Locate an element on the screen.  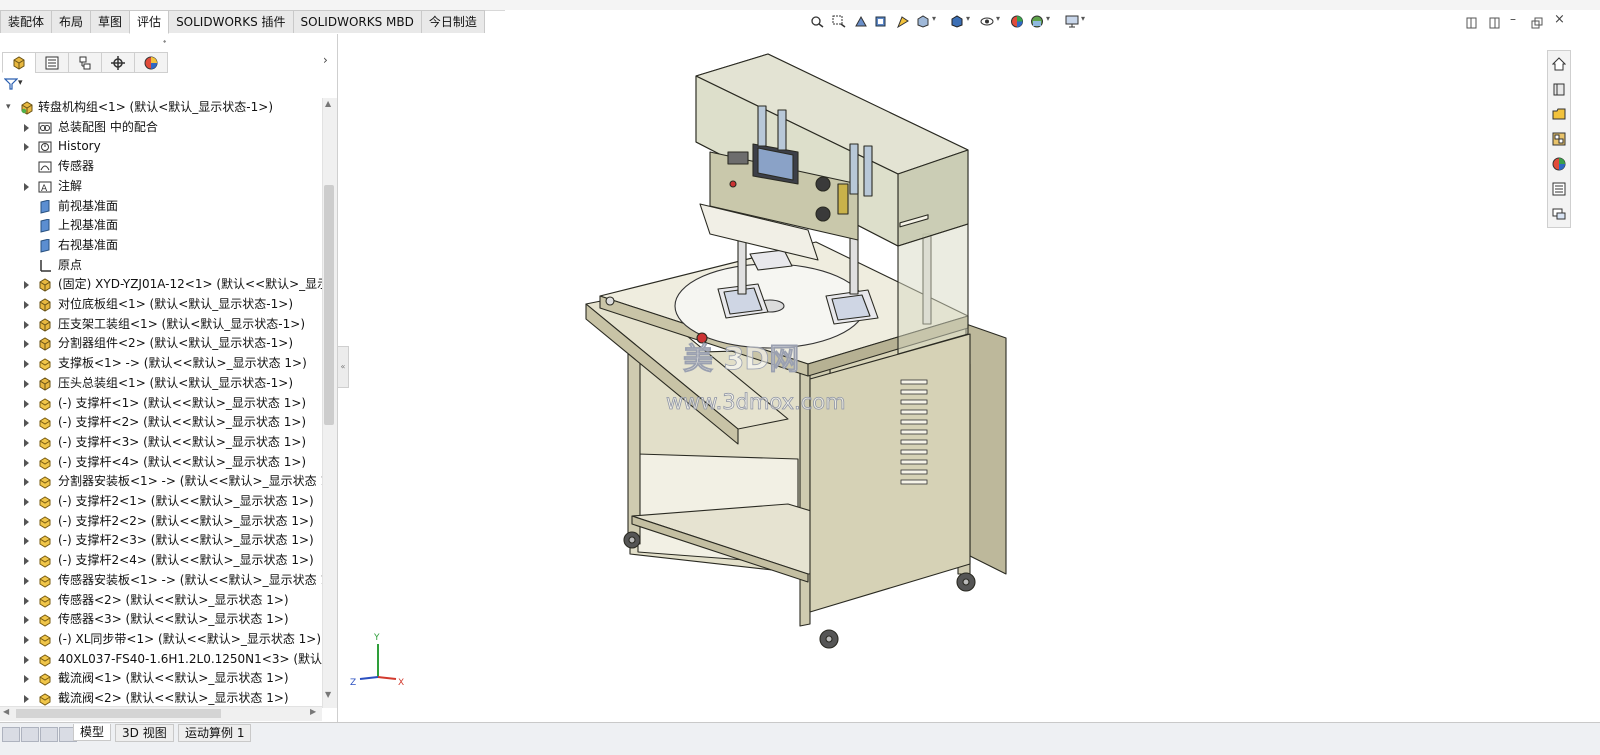
view-orientation-icon is located at coordinates (923, 21).